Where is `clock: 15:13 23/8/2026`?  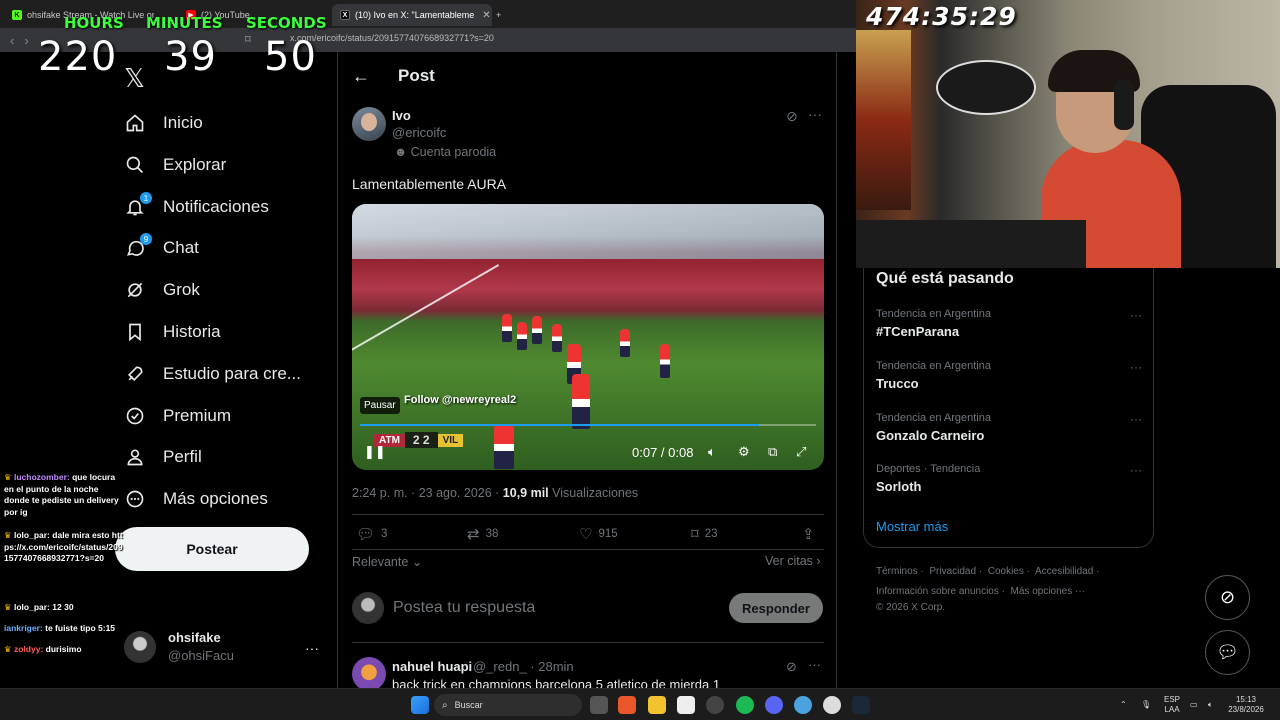
clock: 15:13 23/8/2026 is located at coordinates (1246, 705).